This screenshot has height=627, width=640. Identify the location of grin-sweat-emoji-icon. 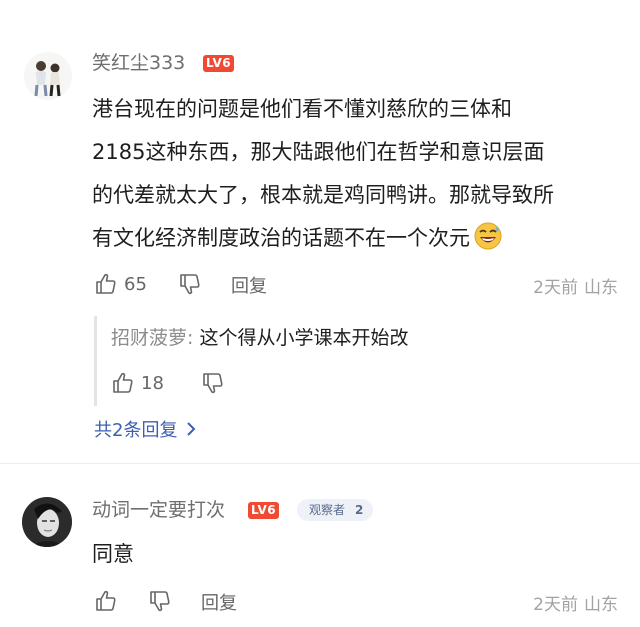
(488, 243).